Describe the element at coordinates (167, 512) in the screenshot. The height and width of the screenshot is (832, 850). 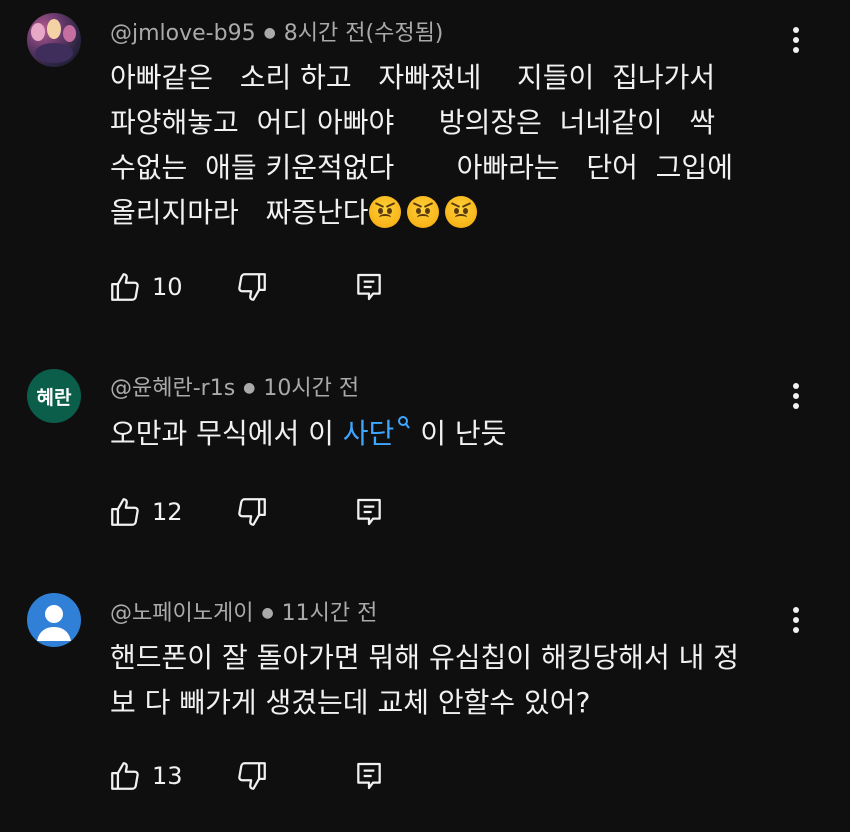
I see `like-count: 12` at that location.